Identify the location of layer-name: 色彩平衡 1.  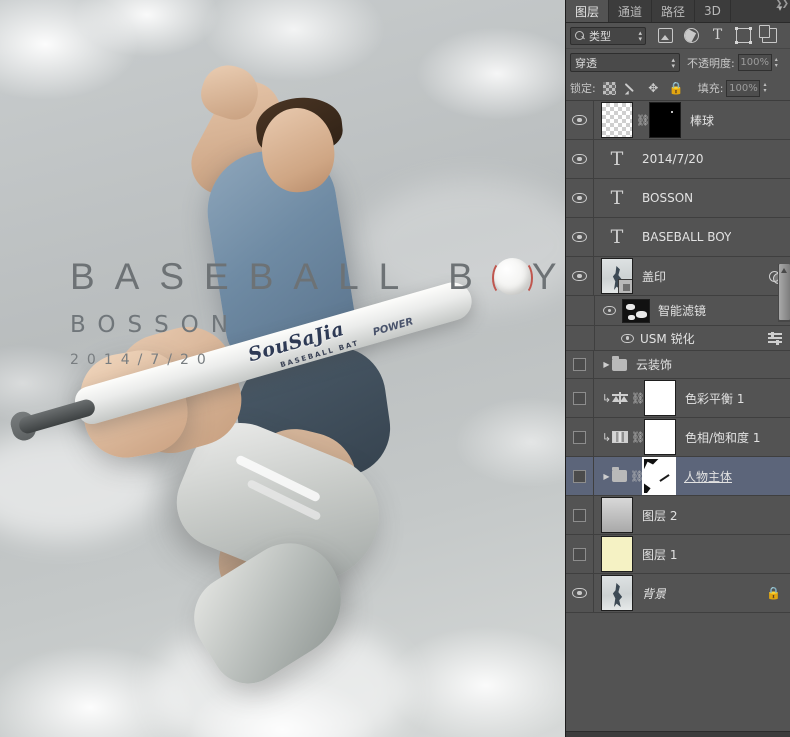
(714, 398).